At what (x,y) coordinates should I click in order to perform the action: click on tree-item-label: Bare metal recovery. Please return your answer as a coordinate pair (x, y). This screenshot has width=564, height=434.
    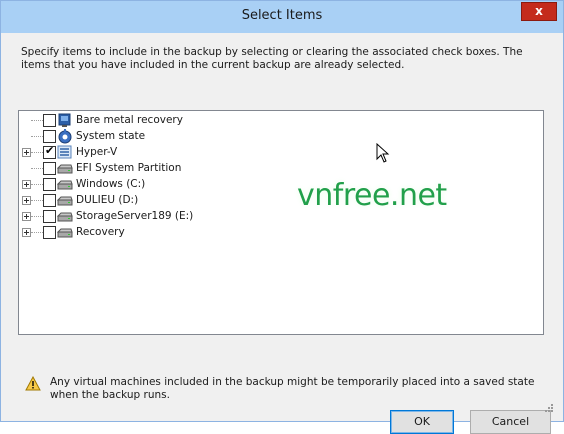
    Looking at the image, I should click on (129, 120).